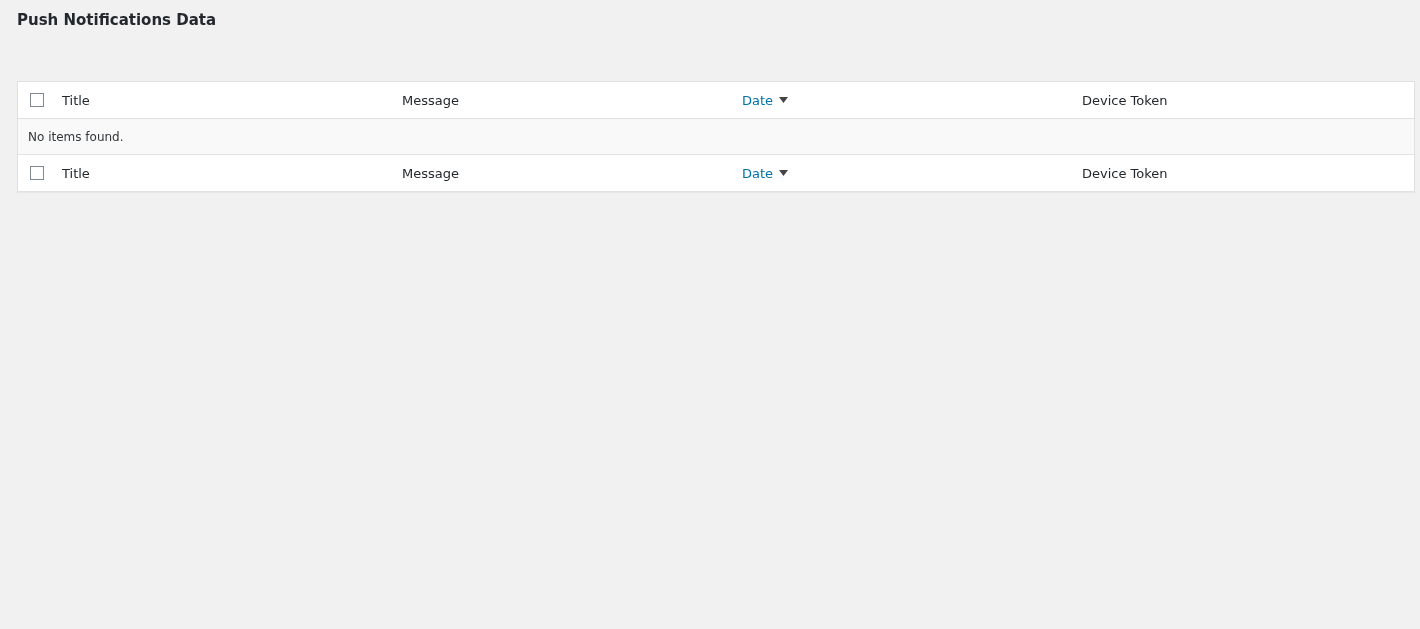 Image resolution: width=1420 pixels, height=629 pixels. I want to click on page-title: Push Notifications Data, so click(117, 20).